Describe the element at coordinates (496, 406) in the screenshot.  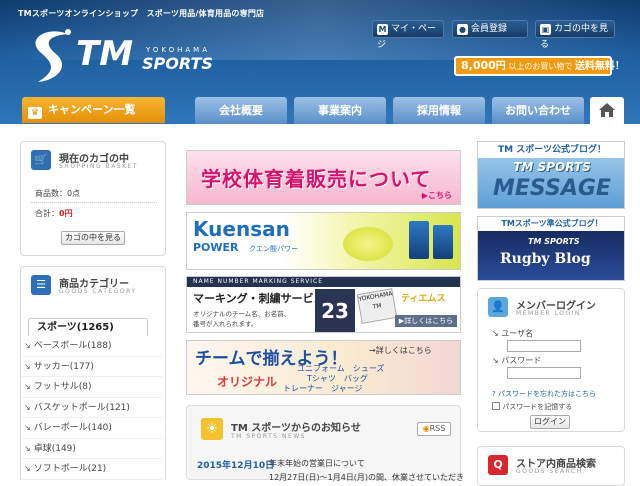
I see `remember-checkbox` at that location.